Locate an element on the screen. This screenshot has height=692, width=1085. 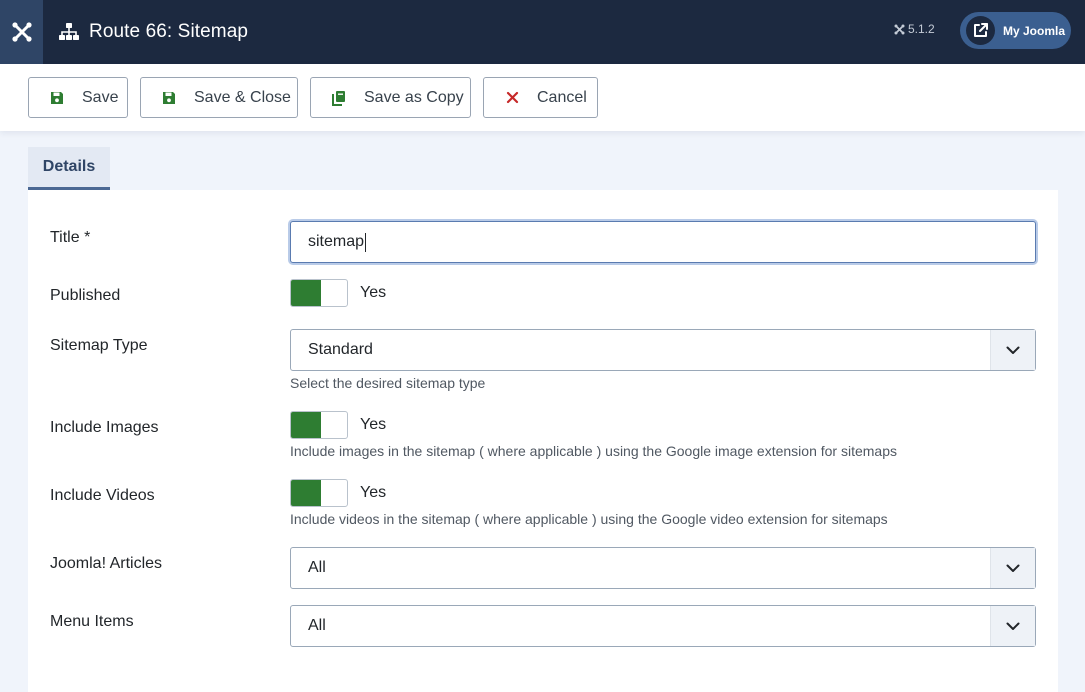
include-images-label: Include Images is located at coordinates (104, 427).